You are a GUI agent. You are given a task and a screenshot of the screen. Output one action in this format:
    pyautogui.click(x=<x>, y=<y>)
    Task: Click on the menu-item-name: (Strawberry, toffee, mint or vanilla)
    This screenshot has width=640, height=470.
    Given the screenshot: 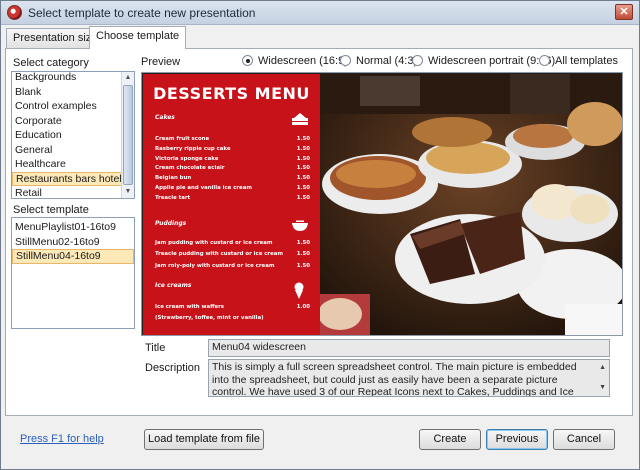 What is the action you would take?
    pyautogui.click(x=209, y=318)
    